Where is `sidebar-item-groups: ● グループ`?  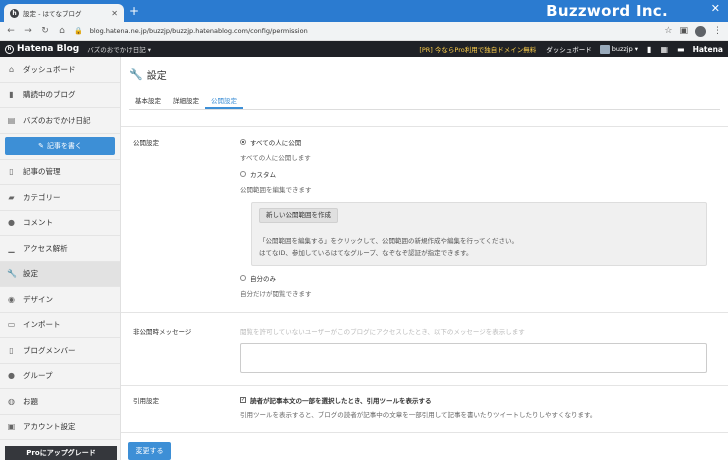
sidebar-item-groups: ● グループ is located at coordinates (60, 376).